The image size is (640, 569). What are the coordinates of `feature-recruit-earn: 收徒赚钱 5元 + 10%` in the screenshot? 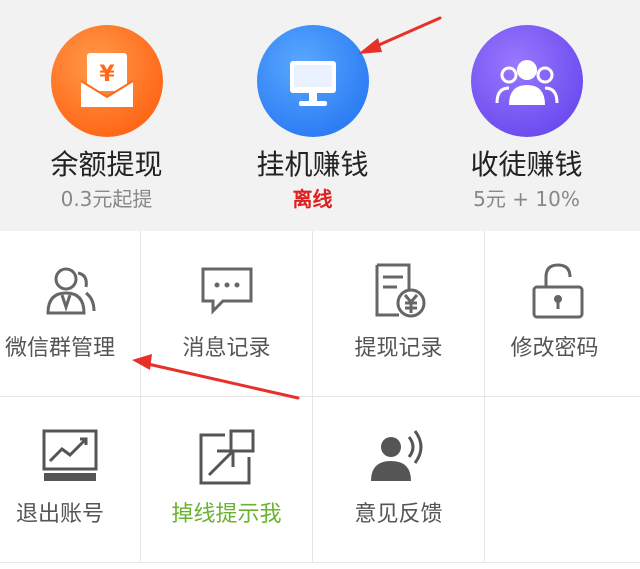 It's located at (526, 115).